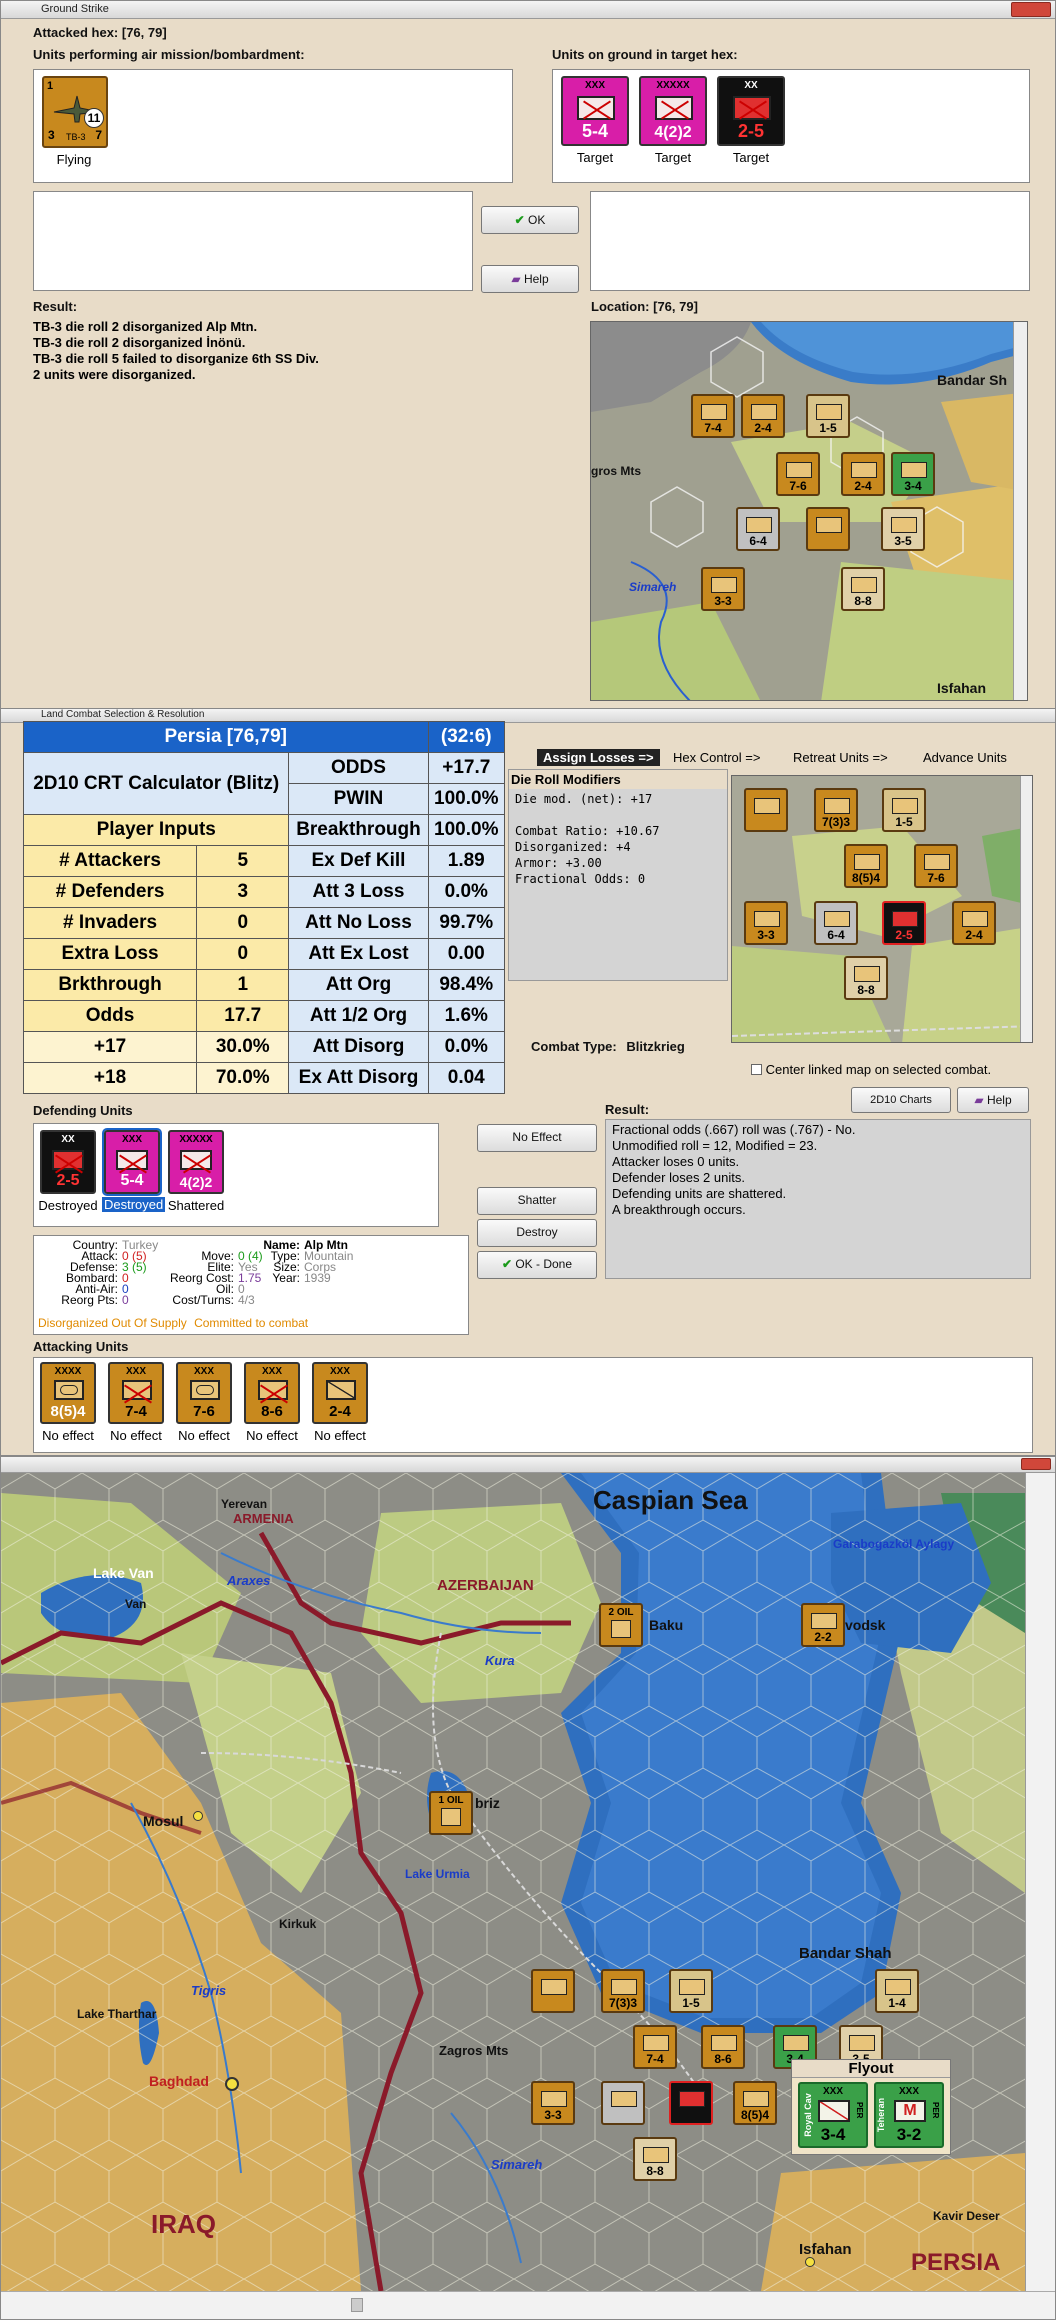  I want to click on map-counter: 3-4, so click(913, 474).